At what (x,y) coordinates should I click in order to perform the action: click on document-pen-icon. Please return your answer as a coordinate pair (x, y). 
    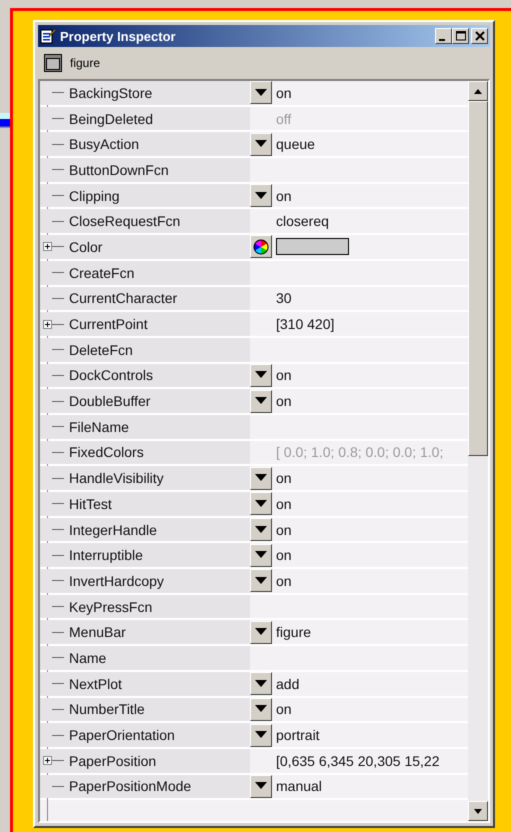
    Looking at the image, I should click on (48, 36).